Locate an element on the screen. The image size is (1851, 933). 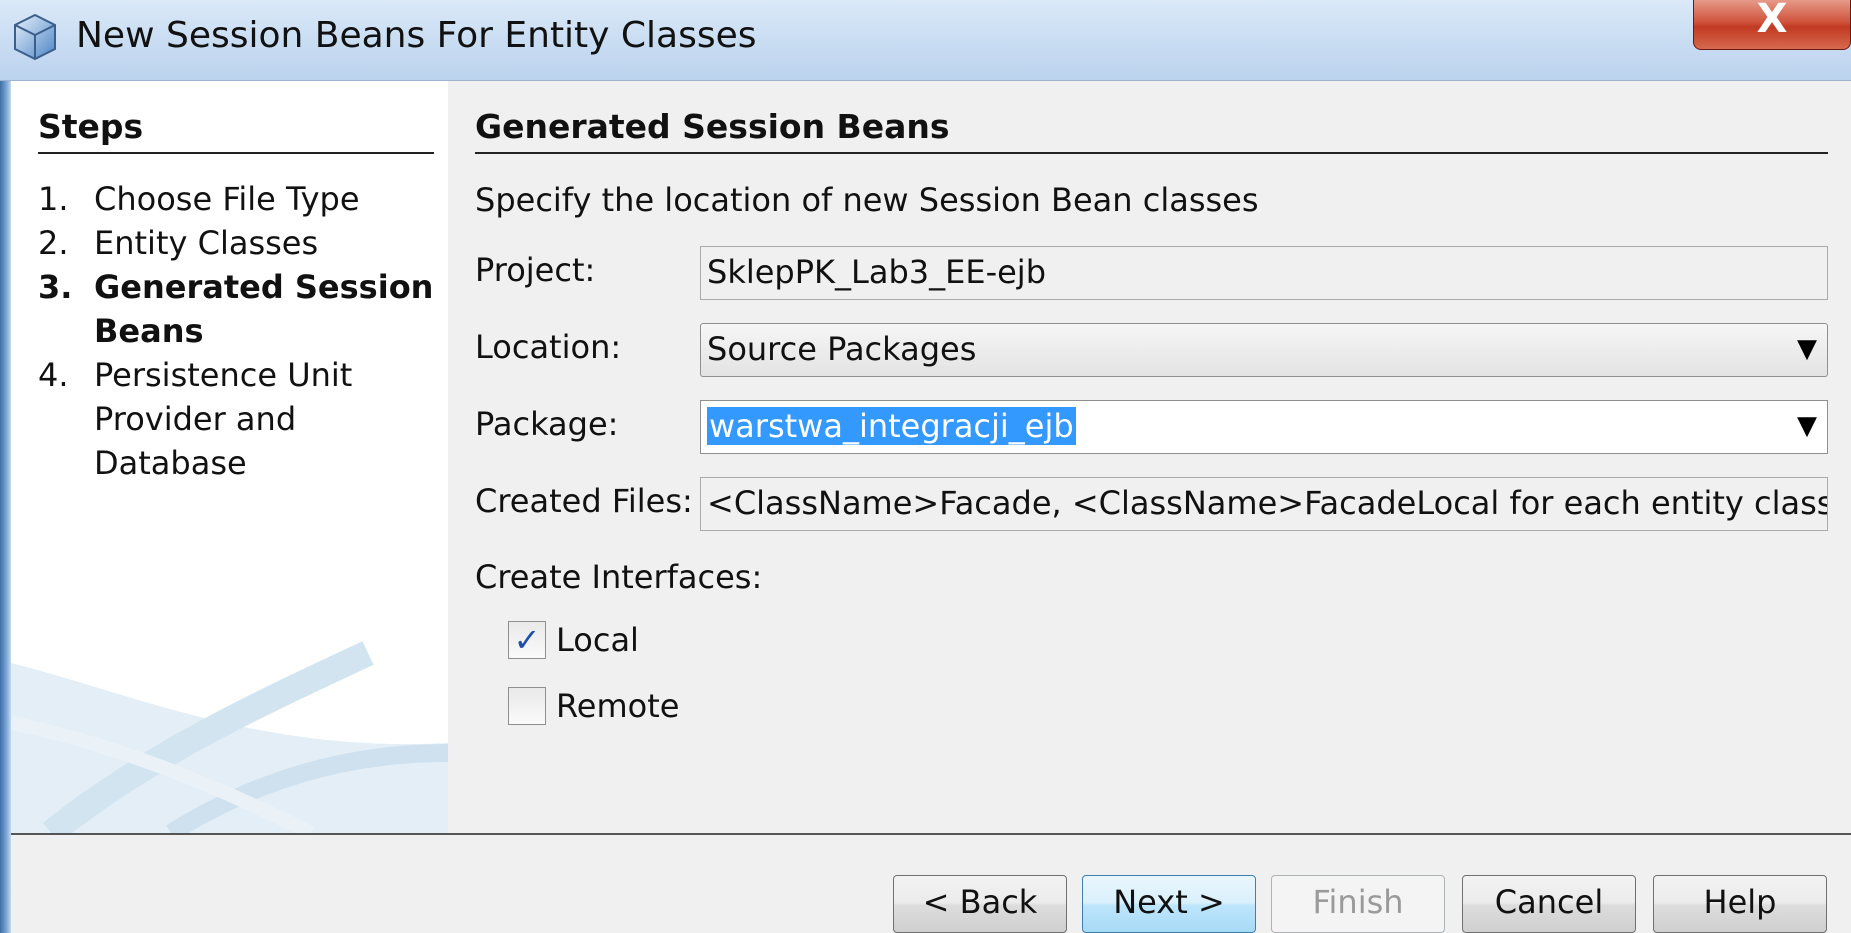
package-label: Package: is located at coordinates (547, 424).